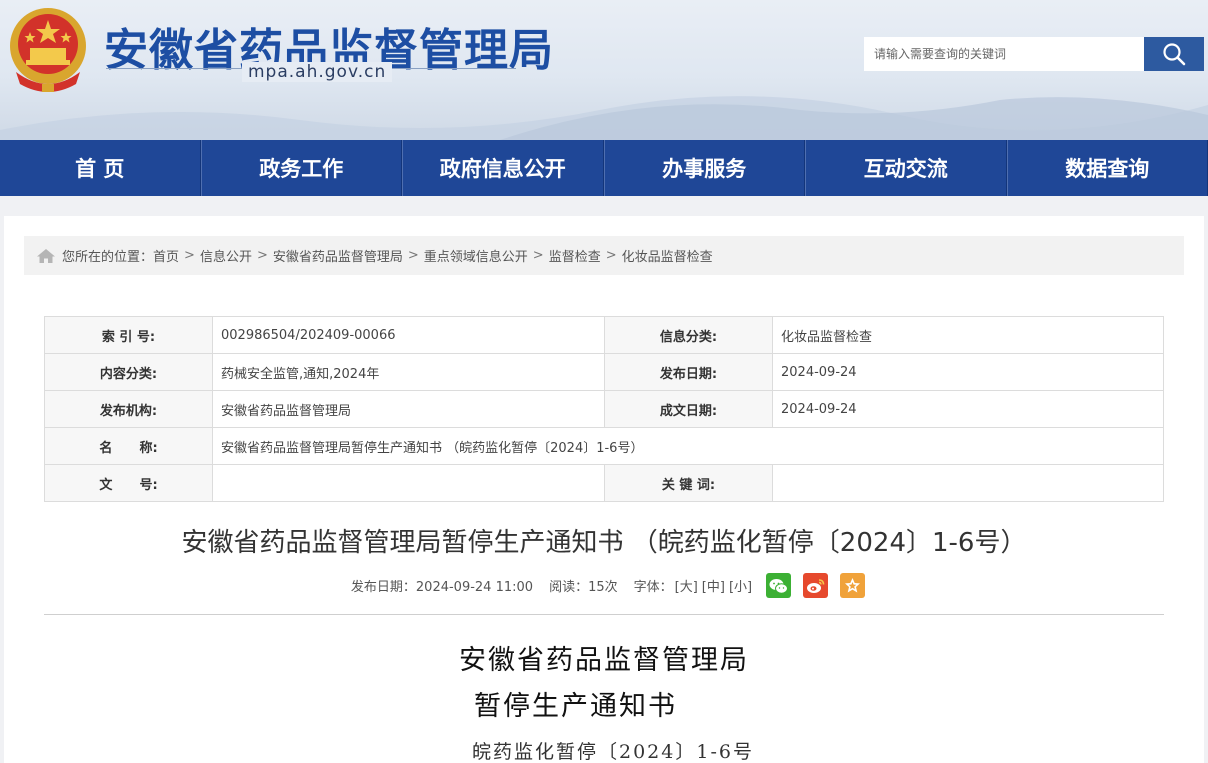  I want to click on name-label: 名 称:, so click(128, 446).